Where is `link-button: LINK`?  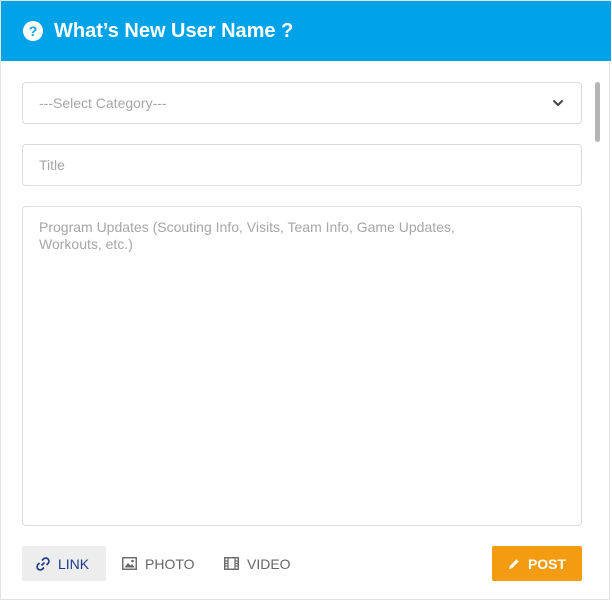
link-button: LINK is located at coordinates (64, 563).